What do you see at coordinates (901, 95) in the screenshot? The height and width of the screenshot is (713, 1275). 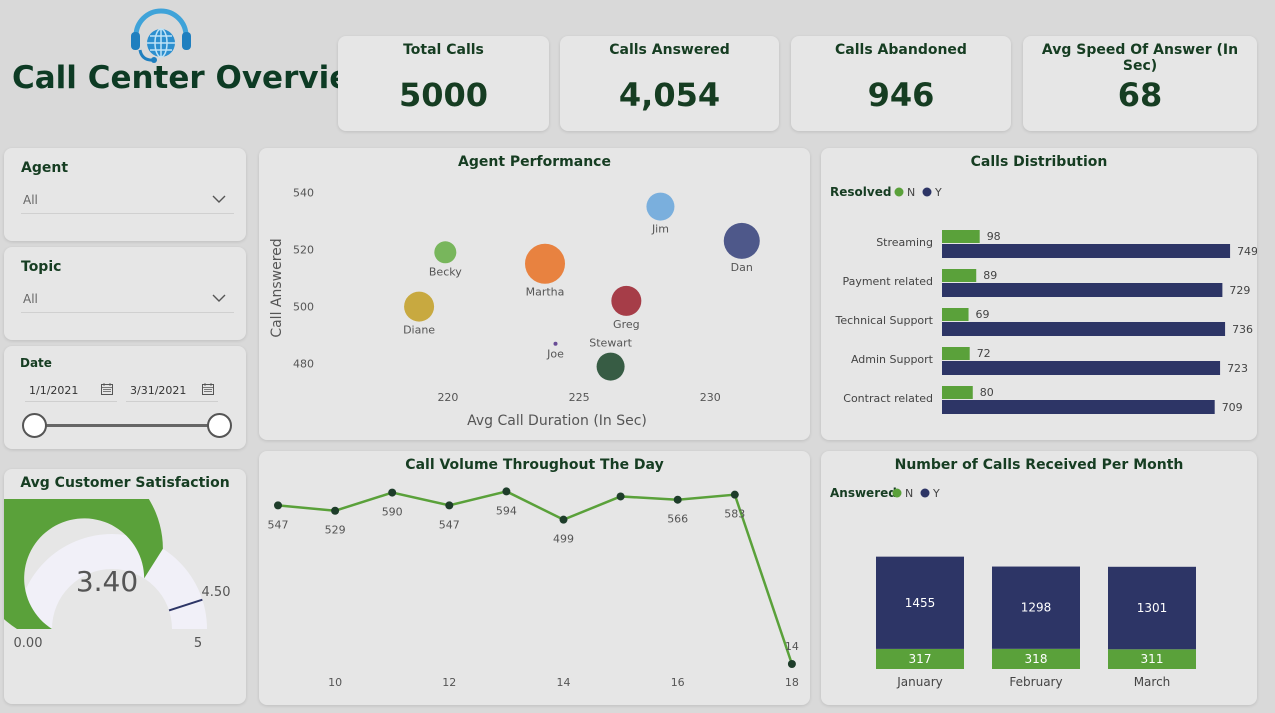 I see `kpi-value: 946` at bounding box center [901, 95].